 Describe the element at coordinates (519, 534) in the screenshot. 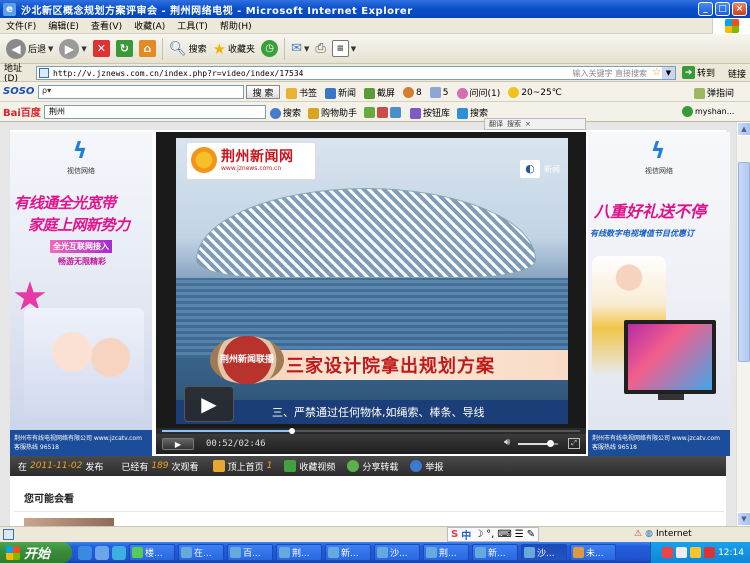

I see `ime-menu-icon: ☰` at that location.